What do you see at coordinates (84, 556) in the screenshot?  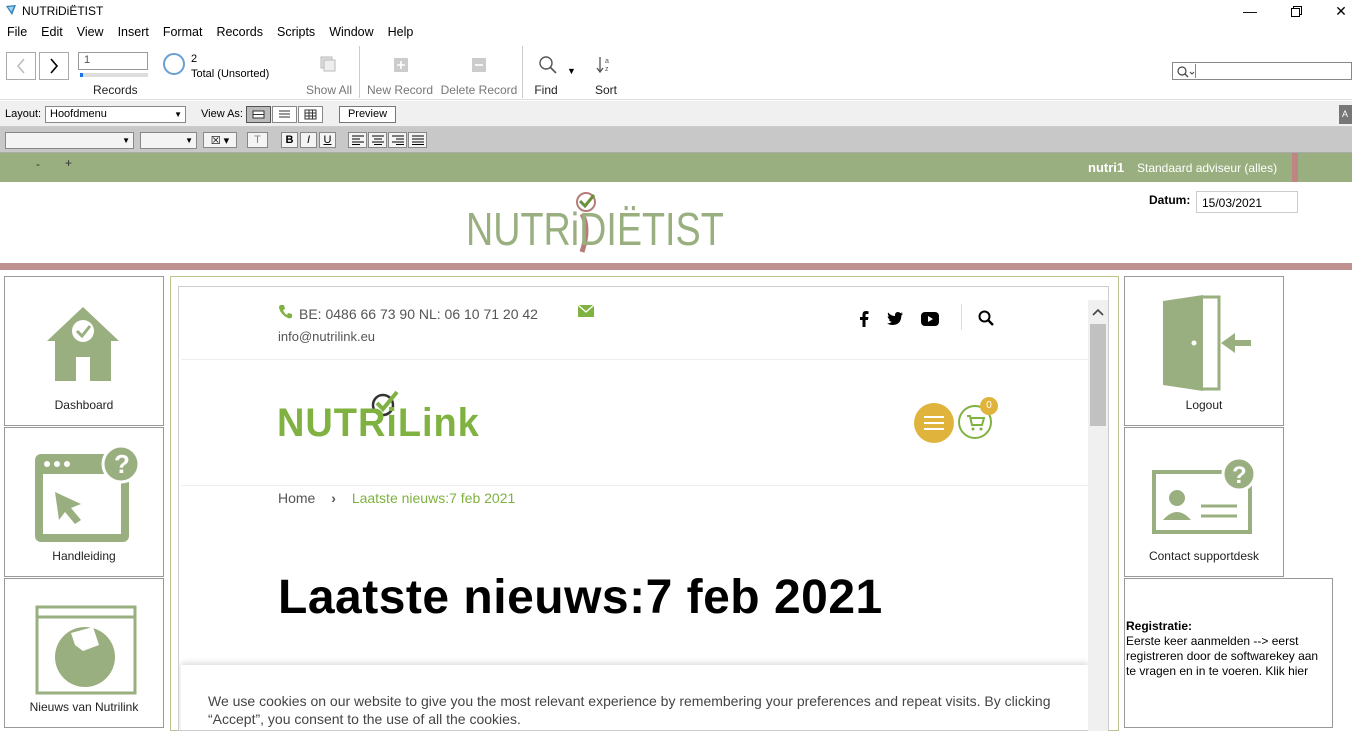 I see `handleiding-label: Handleiding` at bounding box center [84, 556].